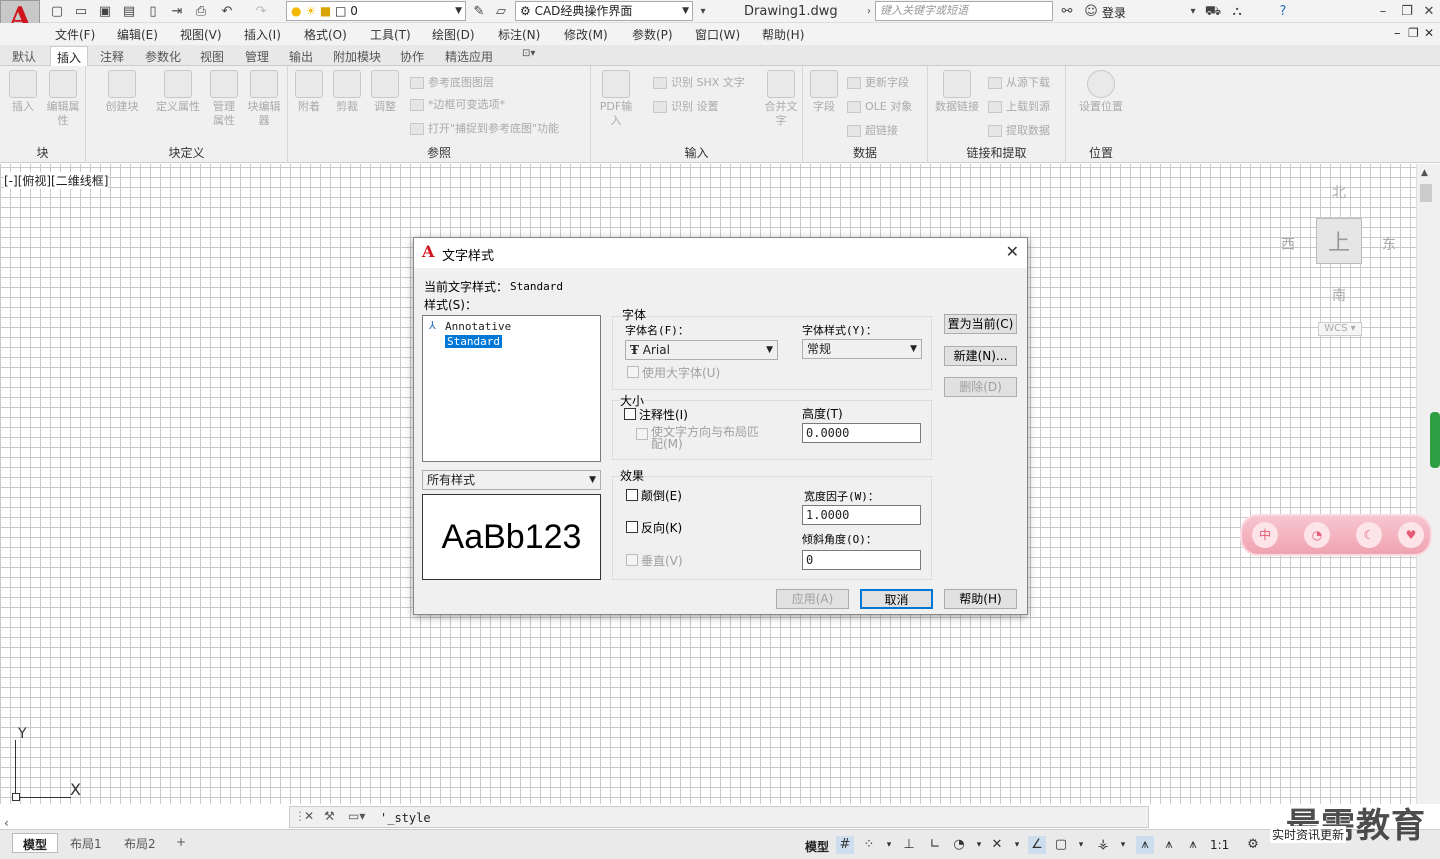 This screenshot has height=859, width=1440. What do you see at coordinates (105, 11) in the screenshot?
I see `save-icon: ▣` at bounding box center [105, 11].